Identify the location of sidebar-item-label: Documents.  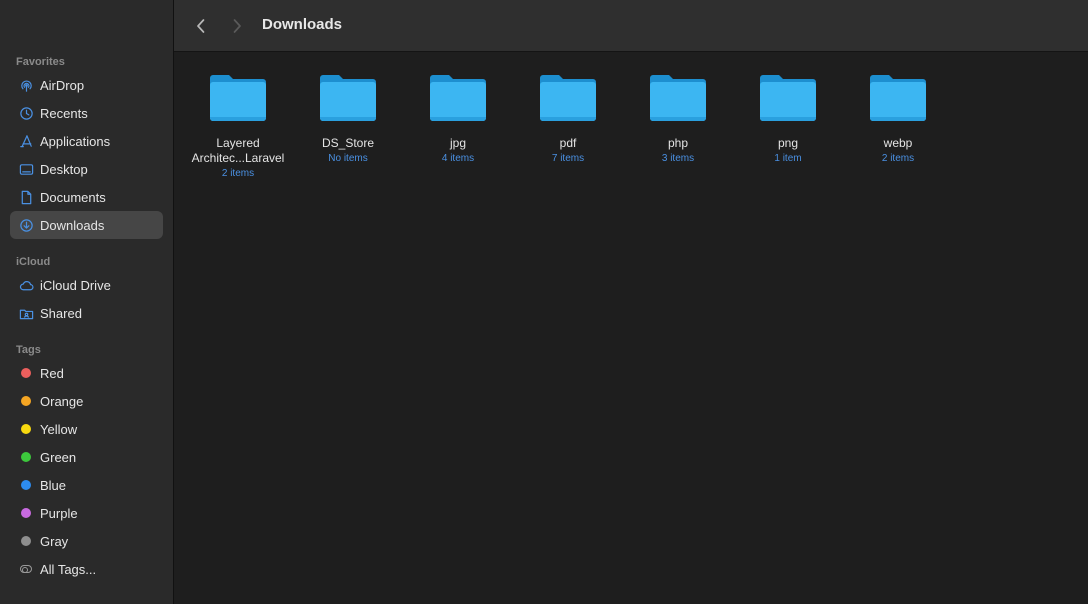
(73, 197).